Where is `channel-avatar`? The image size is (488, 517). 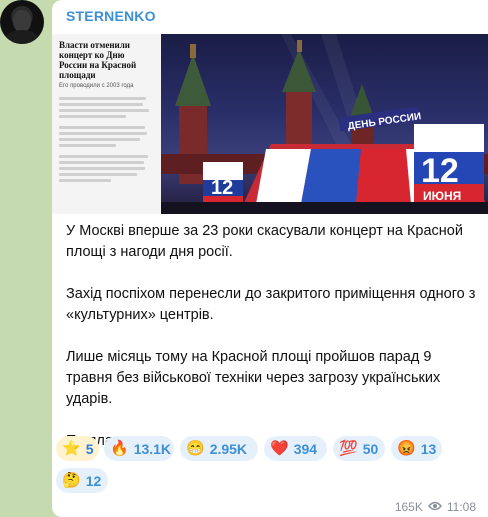 channel-avatar is located at coordinates (22, 22).